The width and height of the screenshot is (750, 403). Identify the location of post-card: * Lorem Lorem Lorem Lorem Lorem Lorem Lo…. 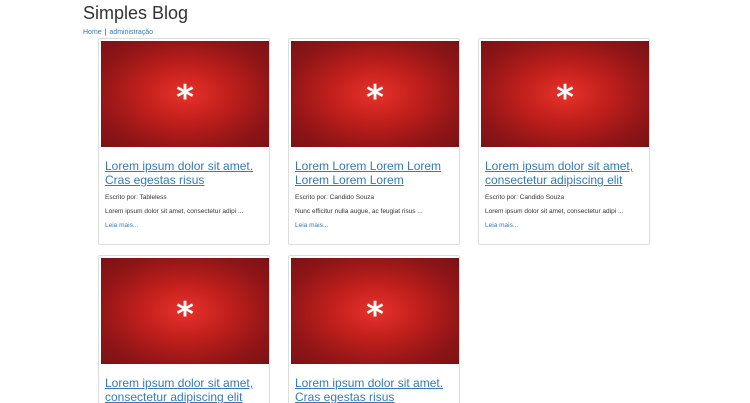
(374, 141).